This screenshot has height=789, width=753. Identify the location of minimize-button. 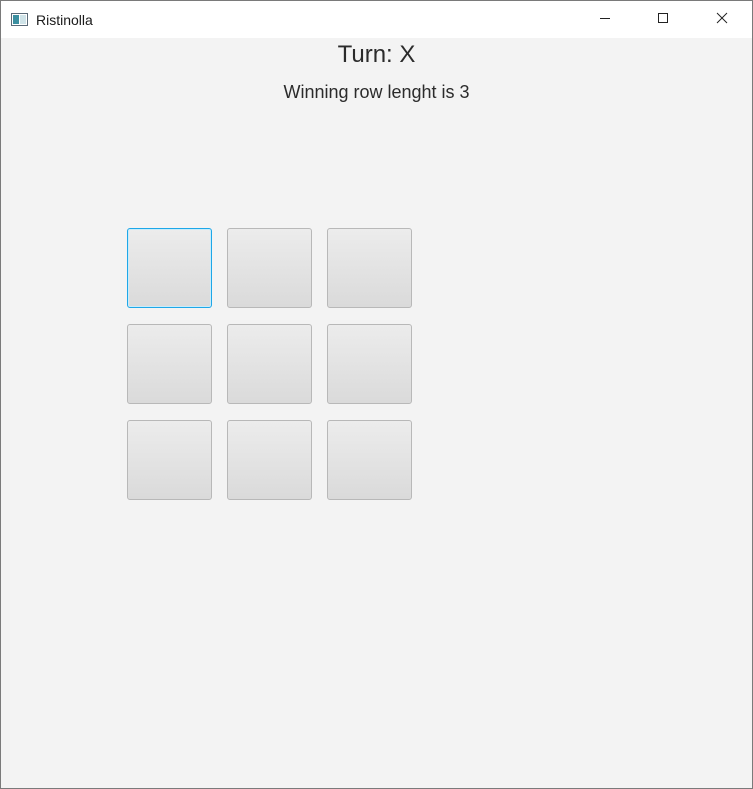
(605, 19).